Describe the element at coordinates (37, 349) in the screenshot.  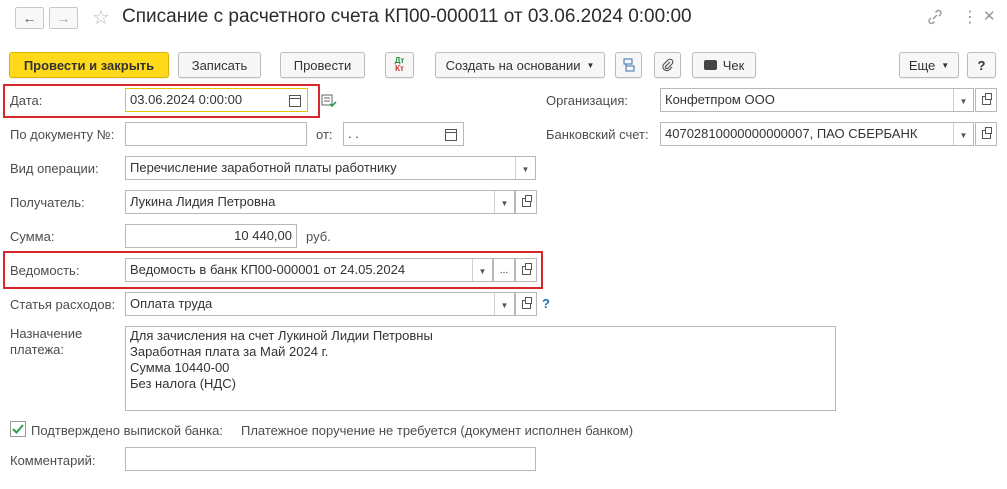
I see `purpose-label-line2: платежа:` at that location.